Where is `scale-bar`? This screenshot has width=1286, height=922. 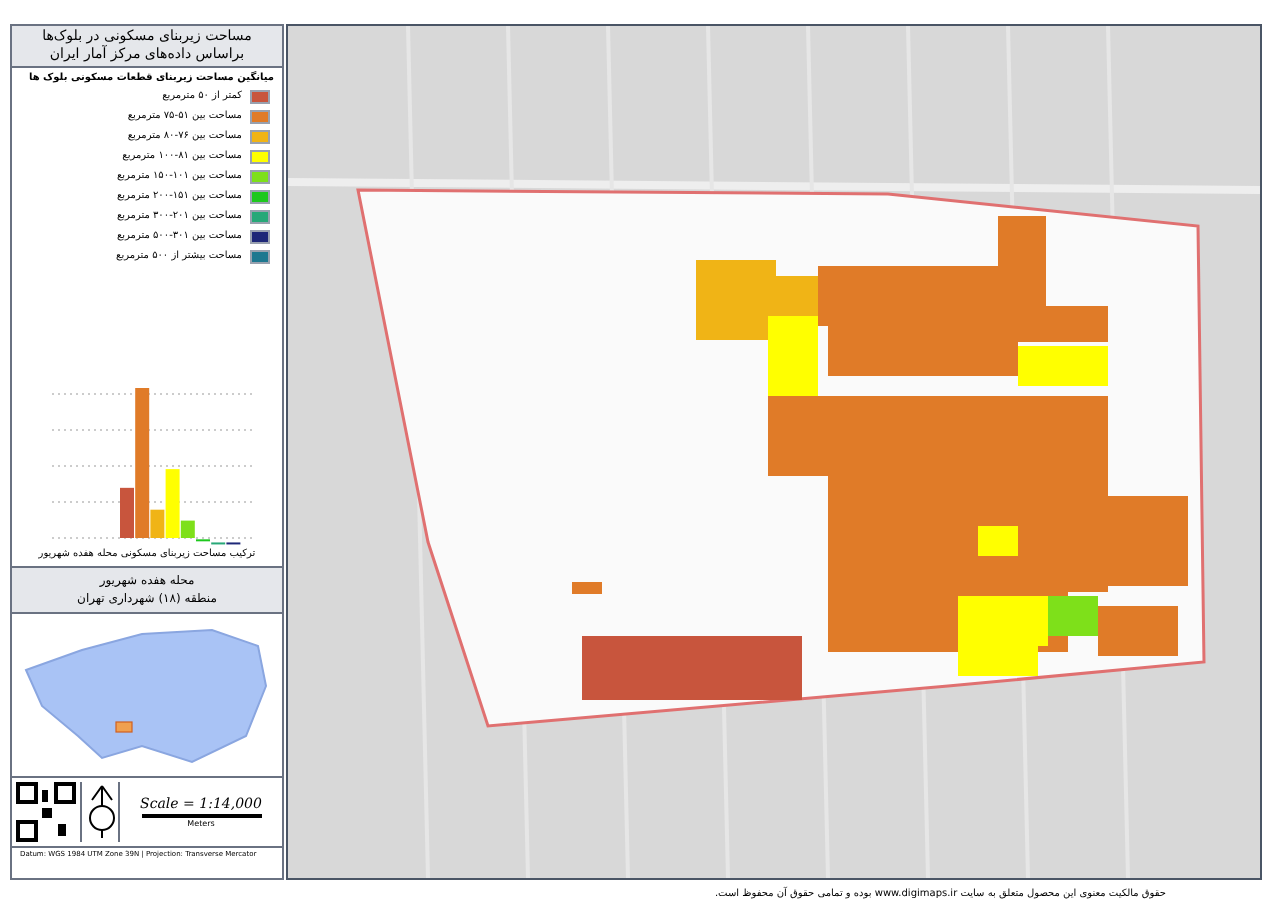
scale-bar is located at coordinates (201, 816).